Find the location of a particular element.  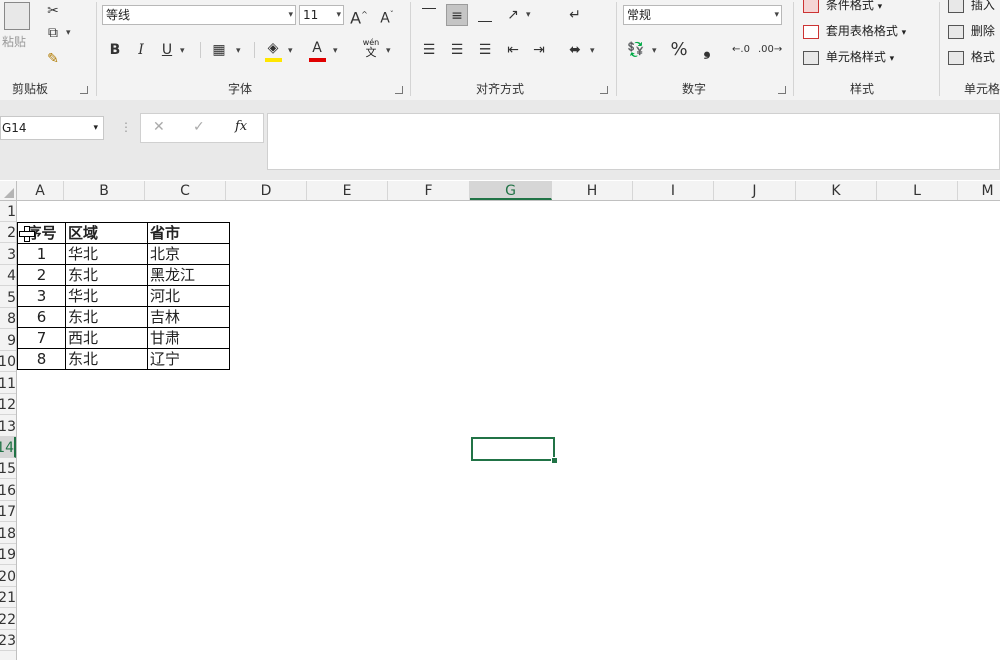

select-all-corner is located at coordinates (8, 190).